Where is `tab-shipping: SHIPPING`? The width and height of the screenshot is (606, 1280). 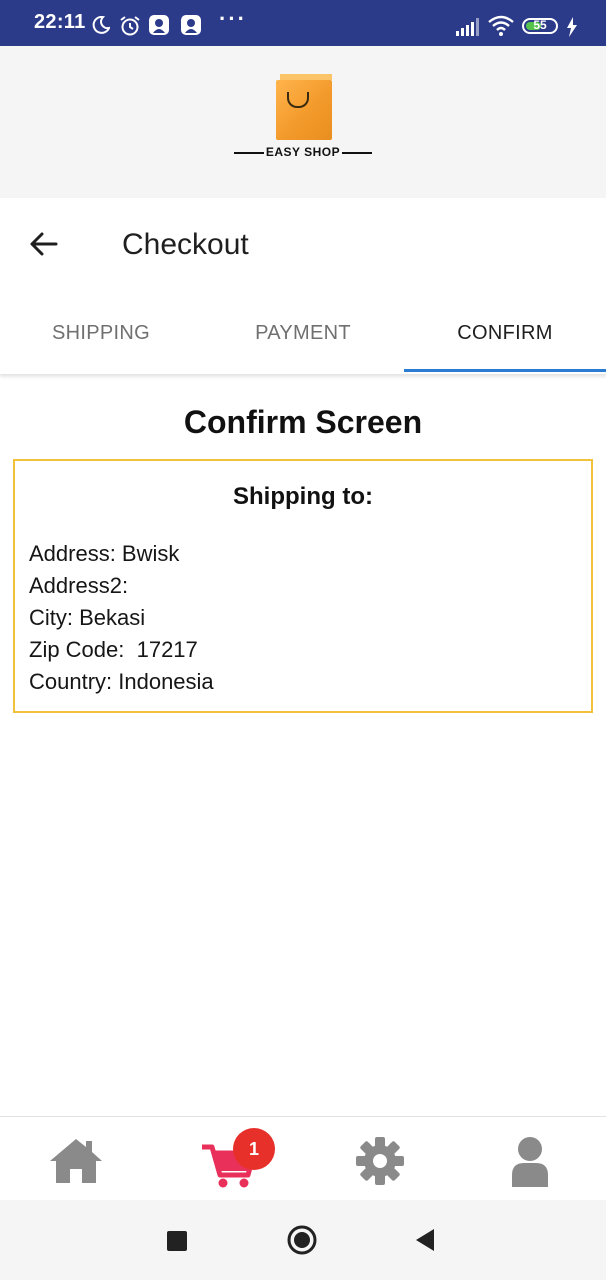 tab-shipping: SHIPPING is located at coordinates (101, 333).